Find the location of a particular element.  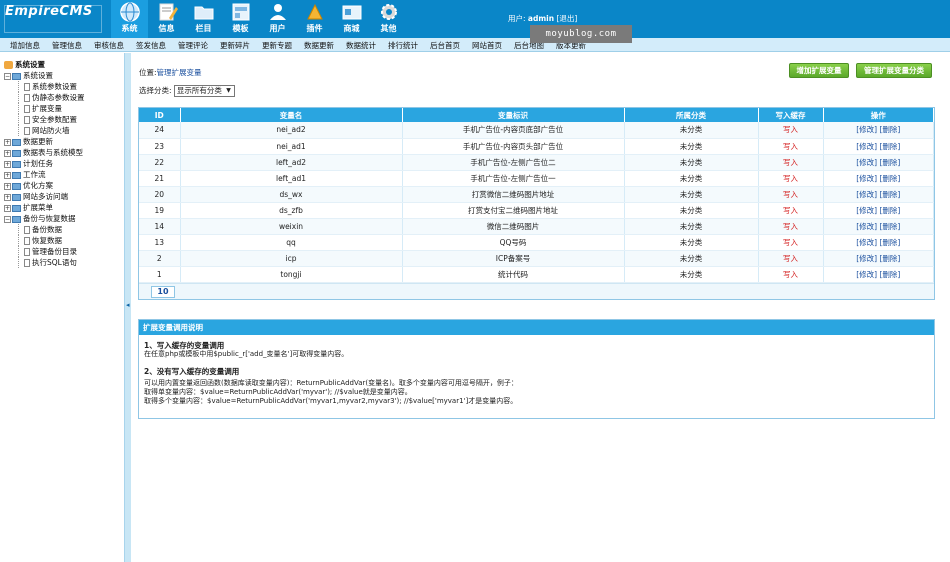

quick-nav-item-2: 审核信息 is located at coordinates (109, 45).